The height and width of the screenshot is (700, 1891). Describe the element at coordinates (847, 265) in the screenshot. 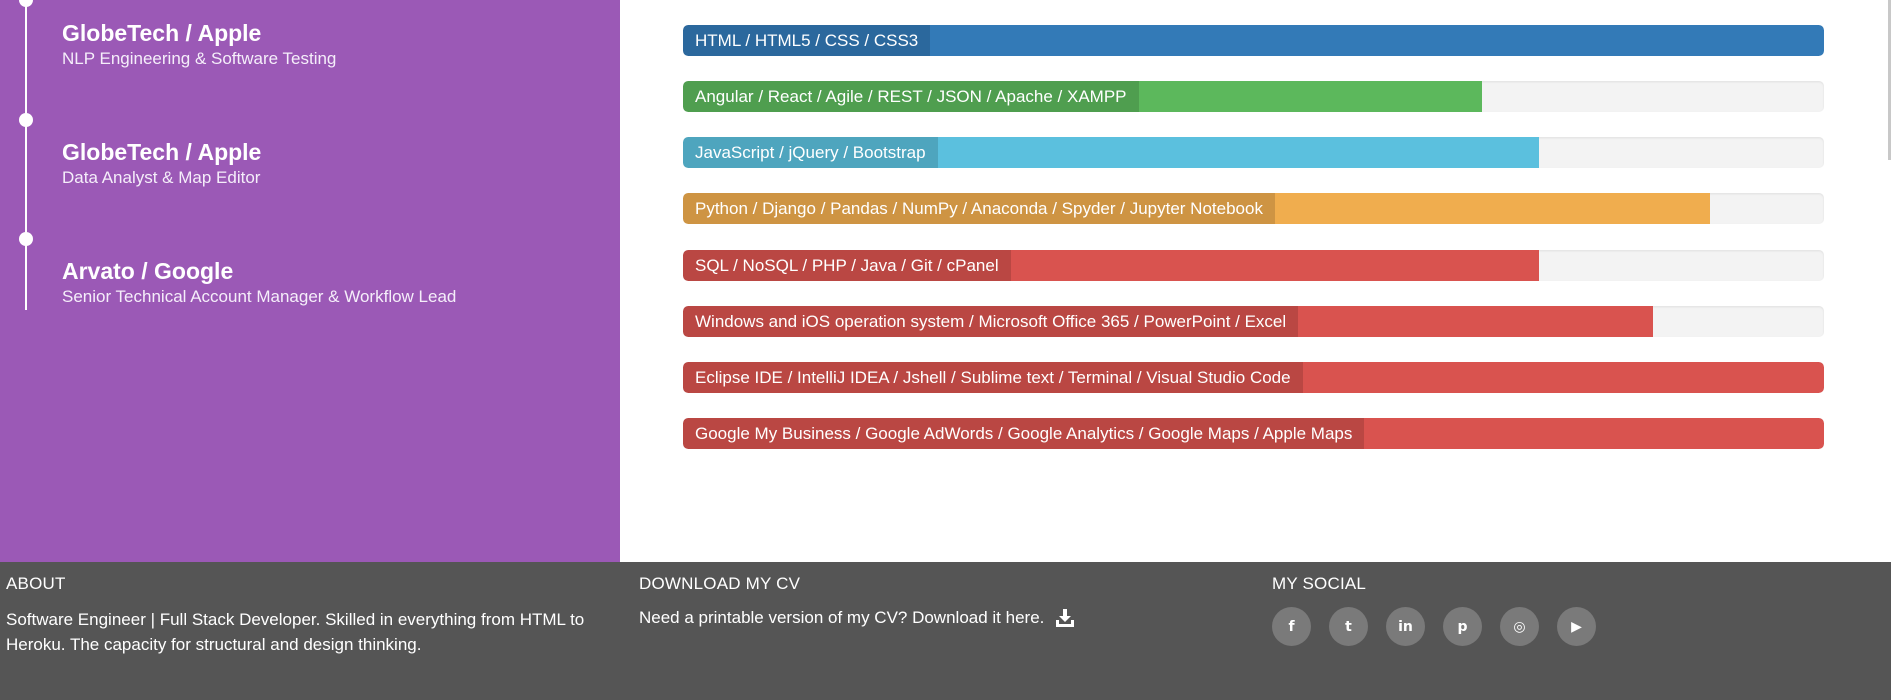

I see `skill-label: SQL / NoSQL / PHP / Java / Git / cPanel` at that location.